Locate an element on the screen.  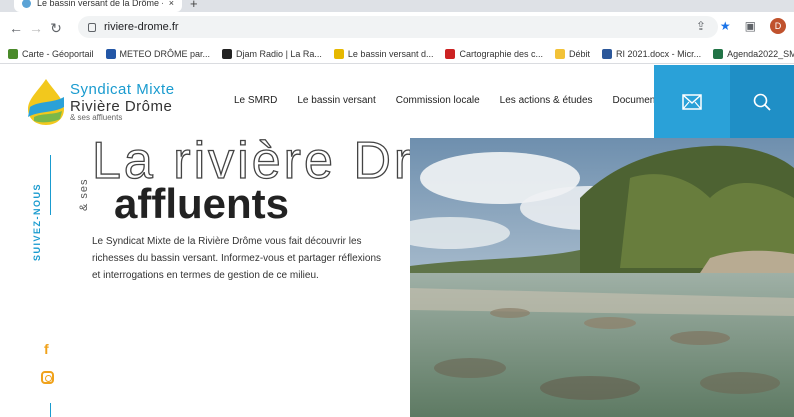
address-bar: riviere-drome.fr is located at coordinates (398, 27).